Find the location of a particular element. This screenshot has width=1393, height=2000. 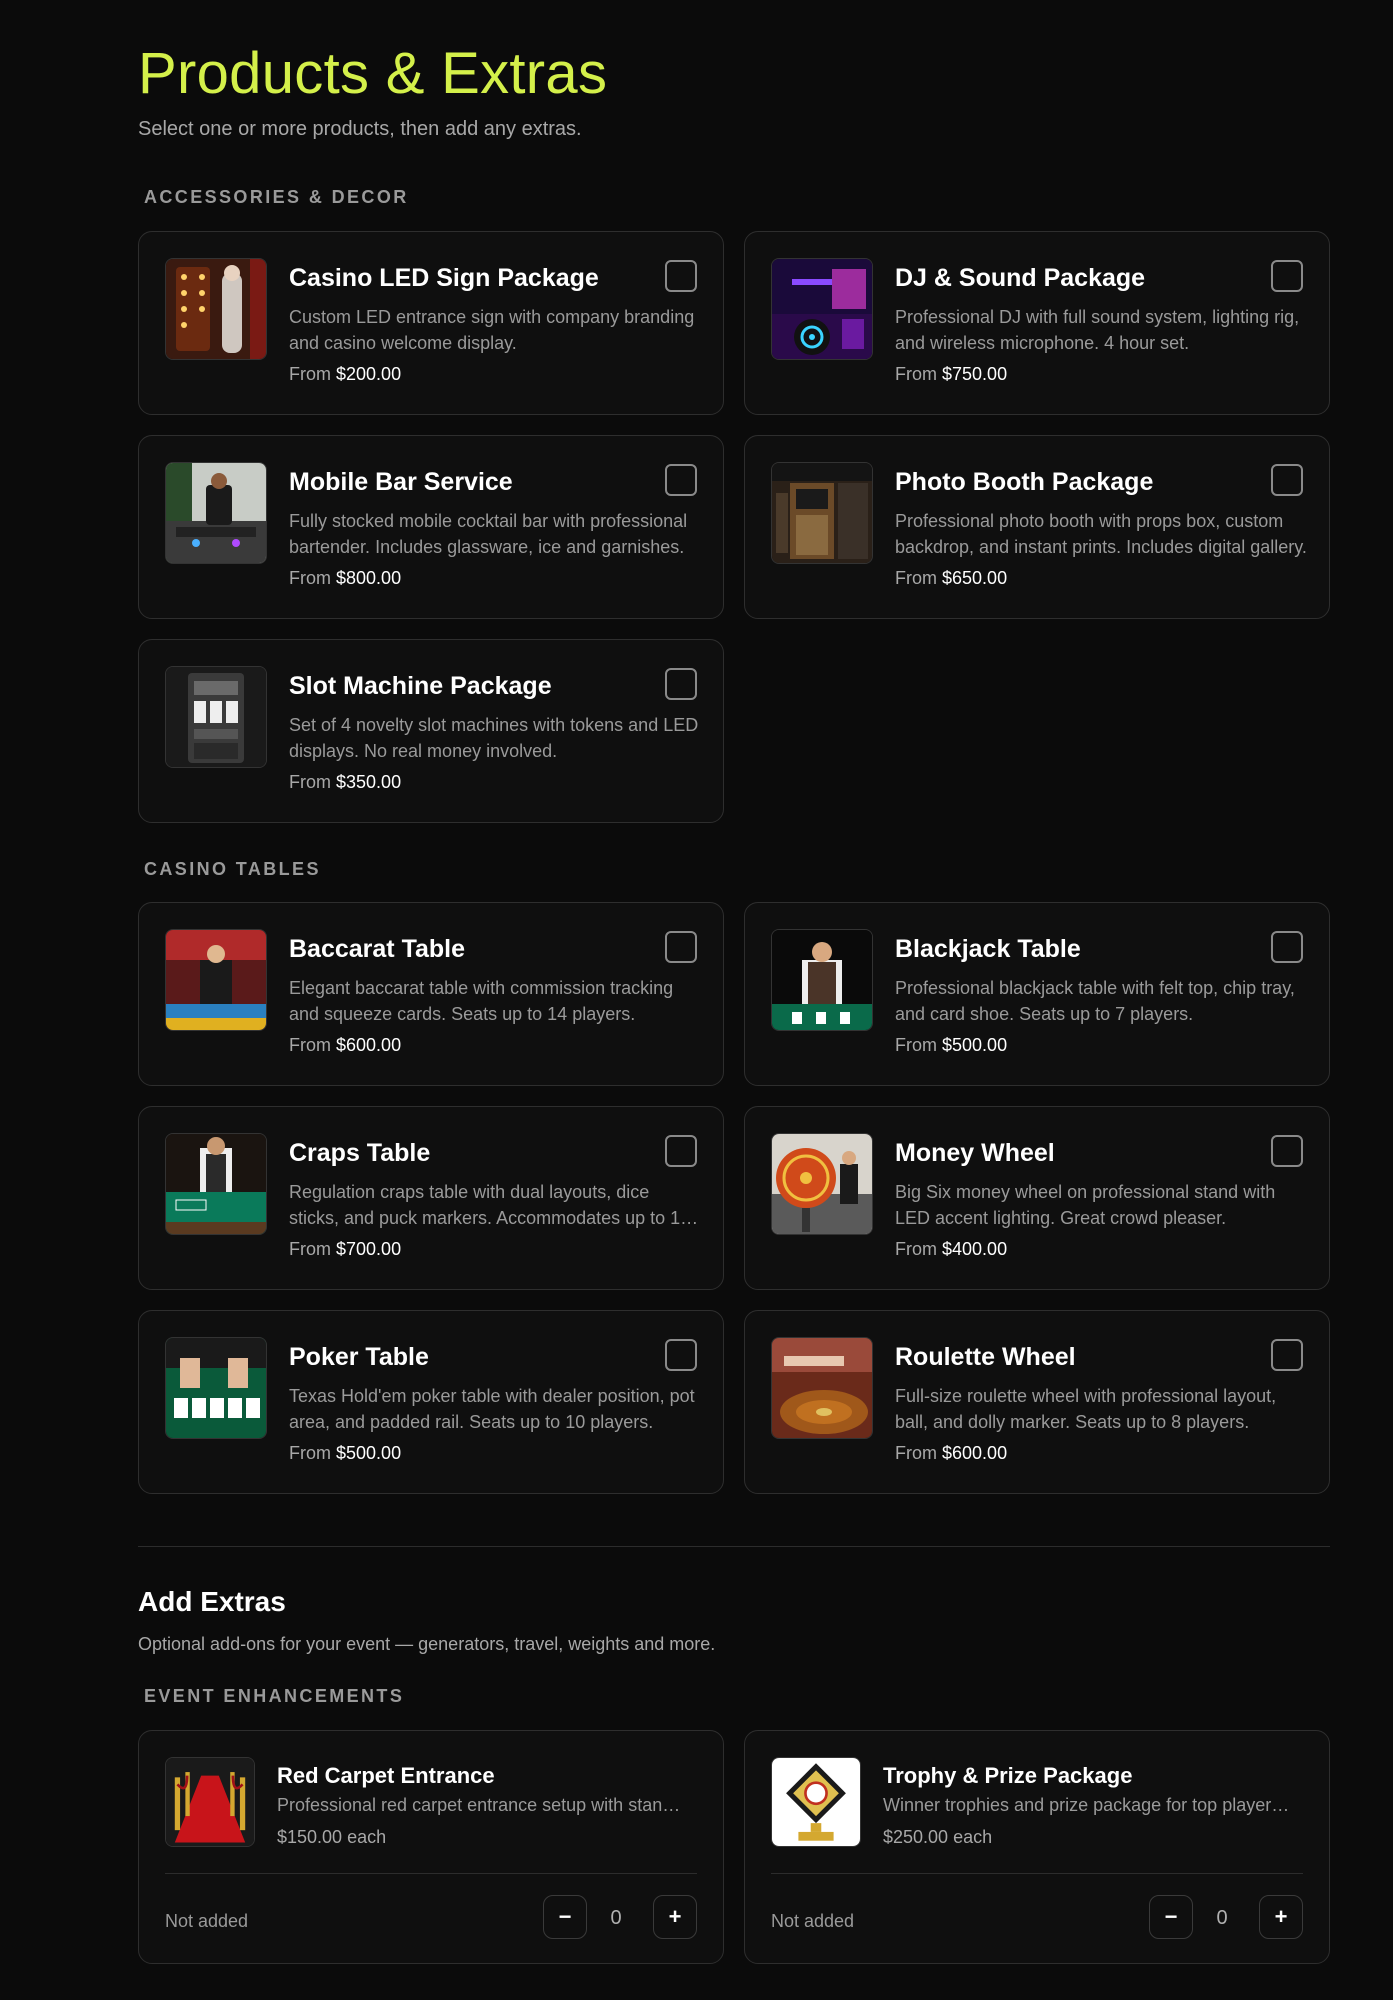

product-price: From $350.00 is located at coordinates (345, 782).